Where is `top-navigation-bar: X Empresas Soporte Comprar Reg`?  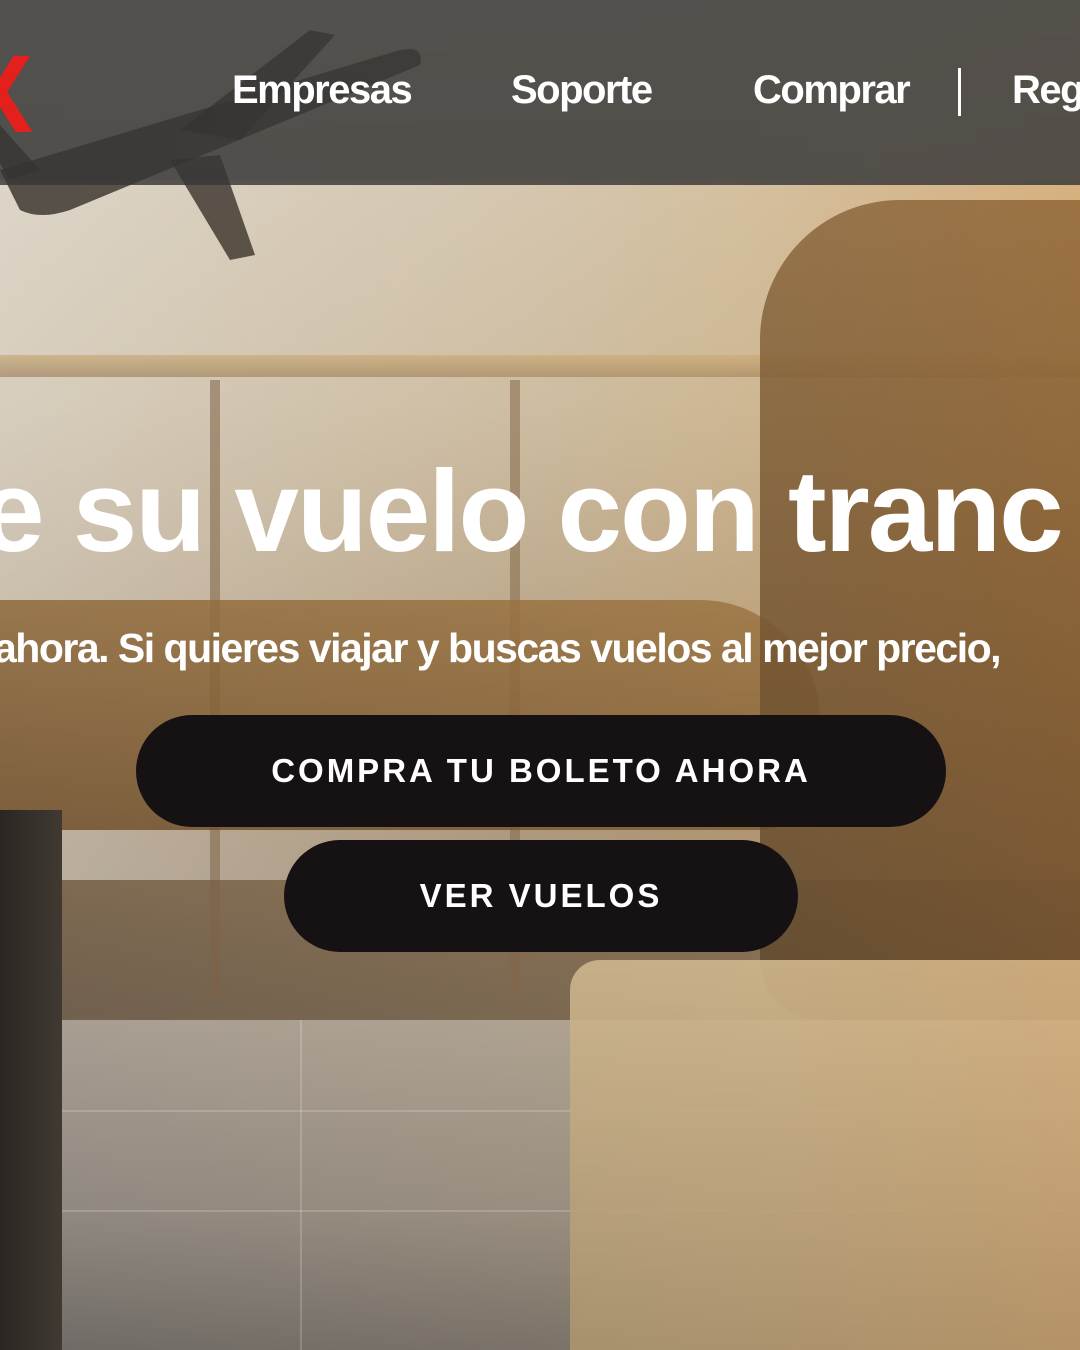 top-navigation-bar: X Empresas Soporte Comprar Reg is located at coordinates (540, 92).